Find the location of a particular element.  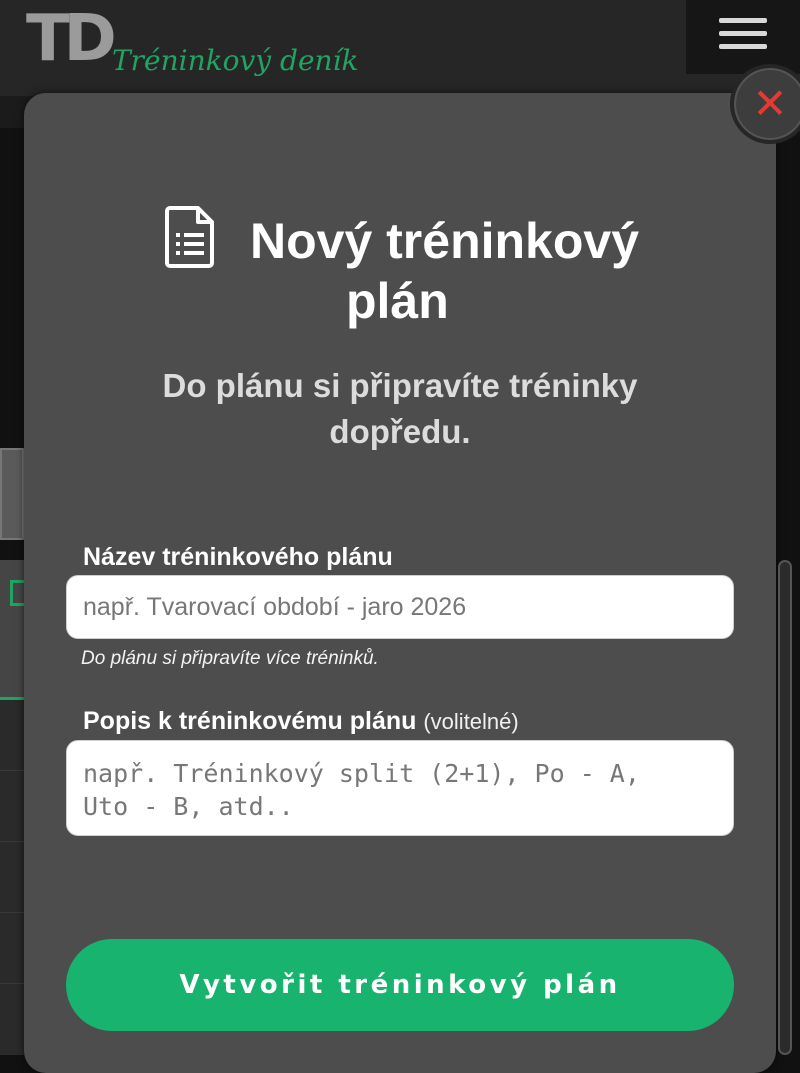

close-icon: ✕ is located at coordinates (770, 103).